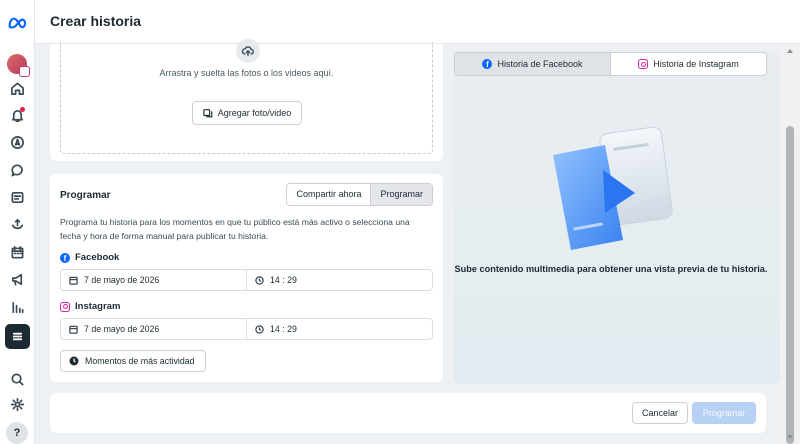 The width and height of the screenshot is (800, 444). I want to click on upload-cloud-icon, so click(248, 51).